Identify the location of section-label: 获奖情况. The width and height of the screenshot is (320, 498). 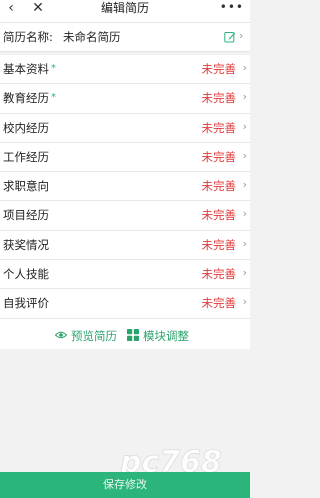
(26, 245).